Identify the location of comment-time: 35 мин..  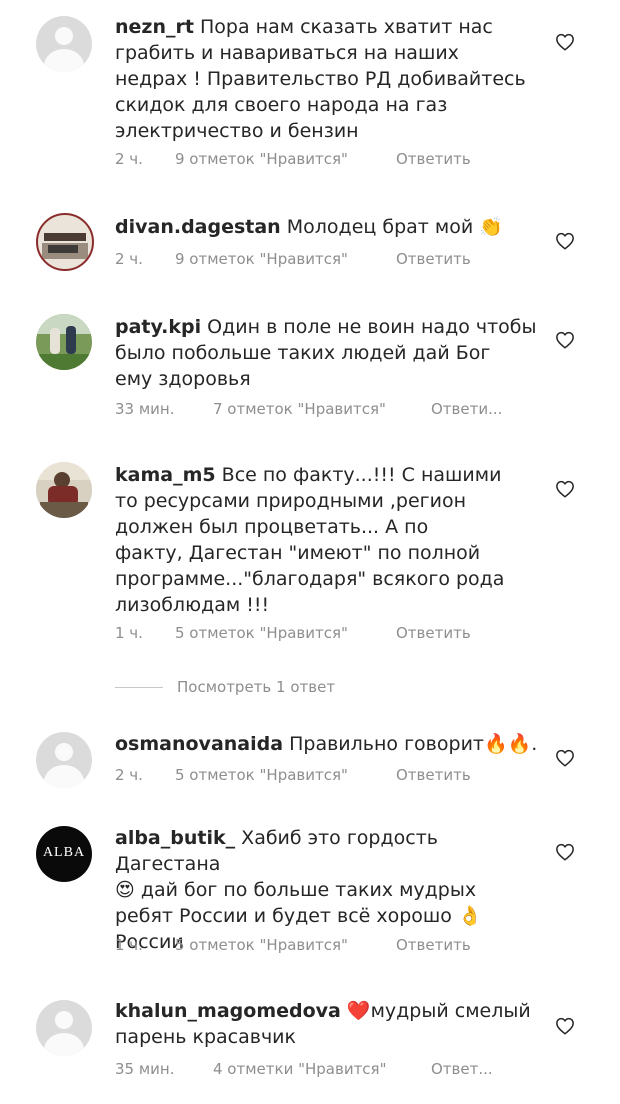
(145, 1069).